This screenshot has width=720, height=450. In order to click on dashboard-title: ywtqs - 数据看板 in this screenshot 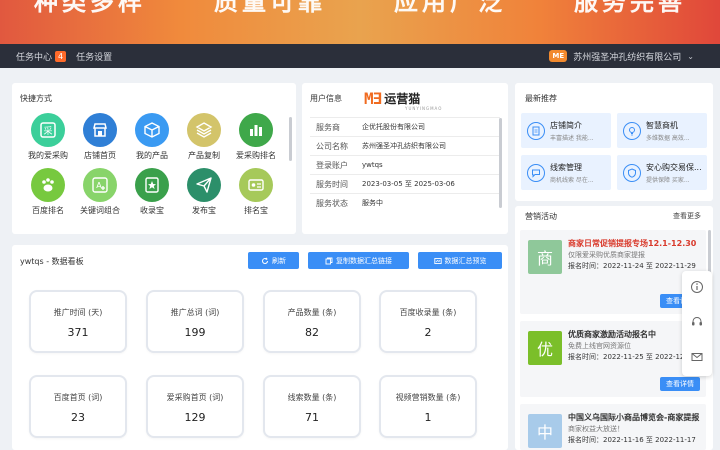, I will do `click(52, 261)`.